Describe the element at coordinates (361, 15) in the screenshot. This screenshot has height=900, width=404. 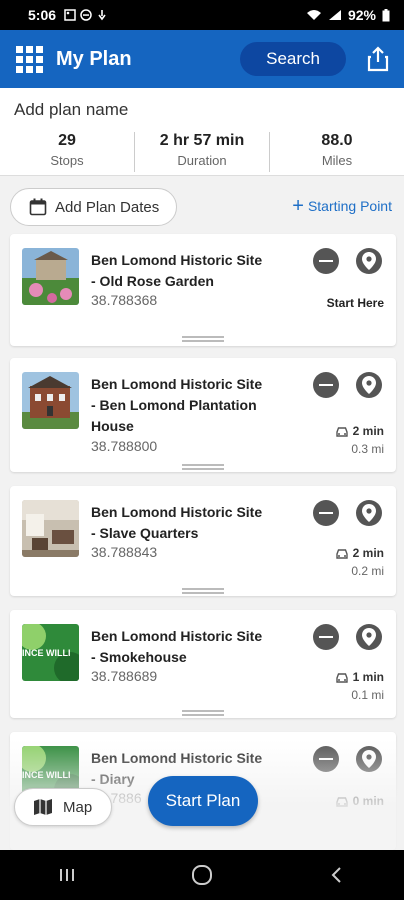
I see `battery-percent: 92%` at that location.